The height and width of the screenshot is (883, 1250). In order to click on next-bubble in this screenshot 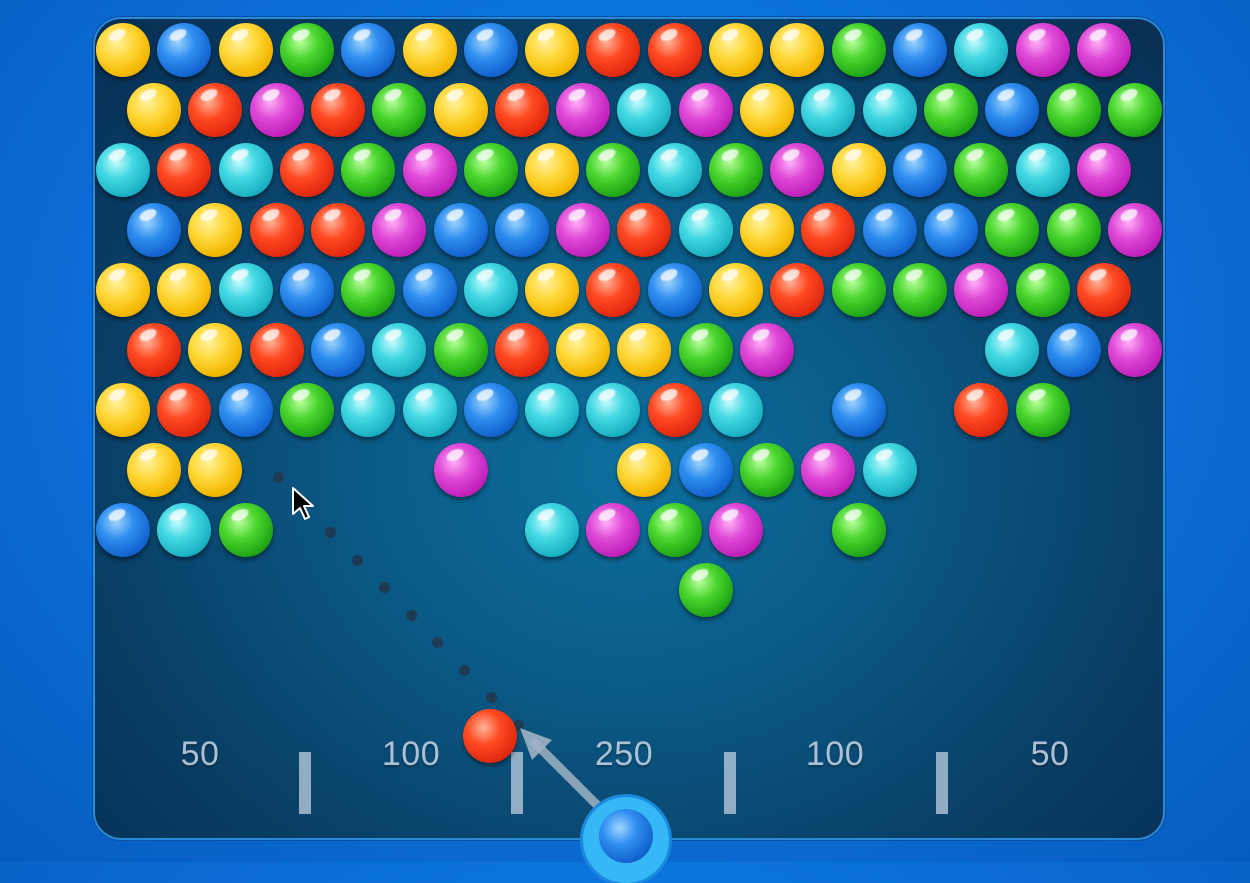, I will do `click(626, 836)`.